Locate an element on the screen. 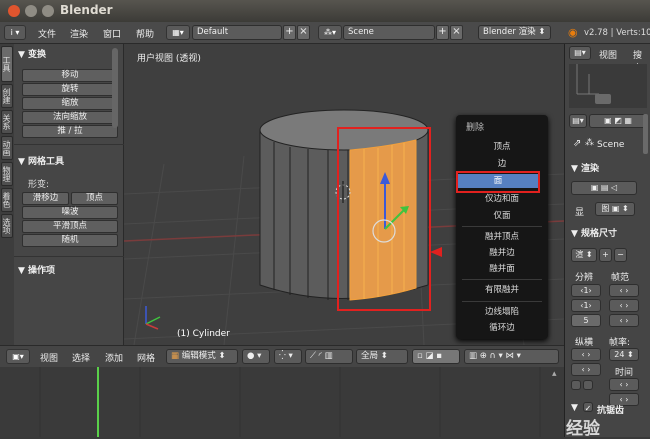  close-window-button is located at coordinates (14, 11).